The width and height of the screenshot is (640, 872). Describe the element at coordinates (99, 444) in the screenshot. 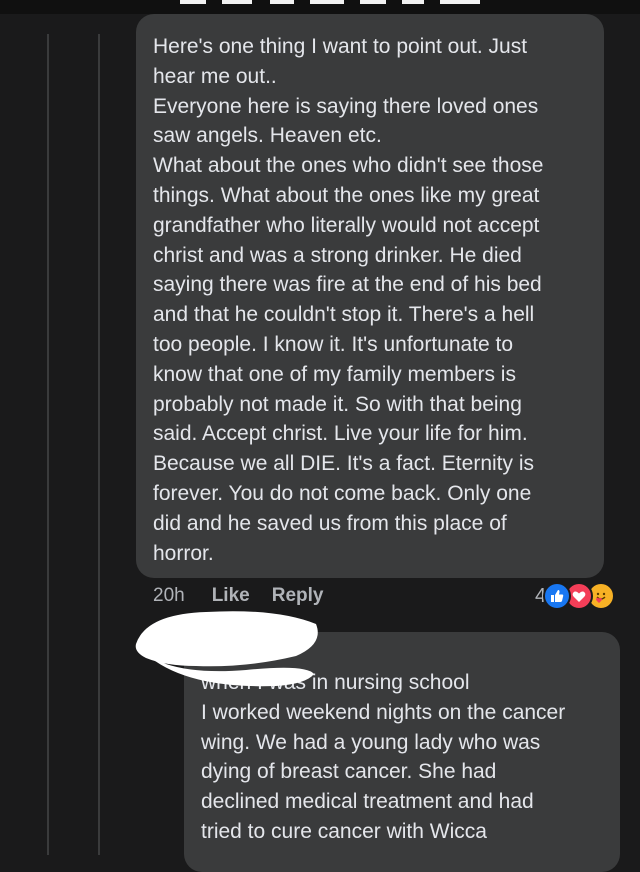

I see `thread-line-inner` at that location.